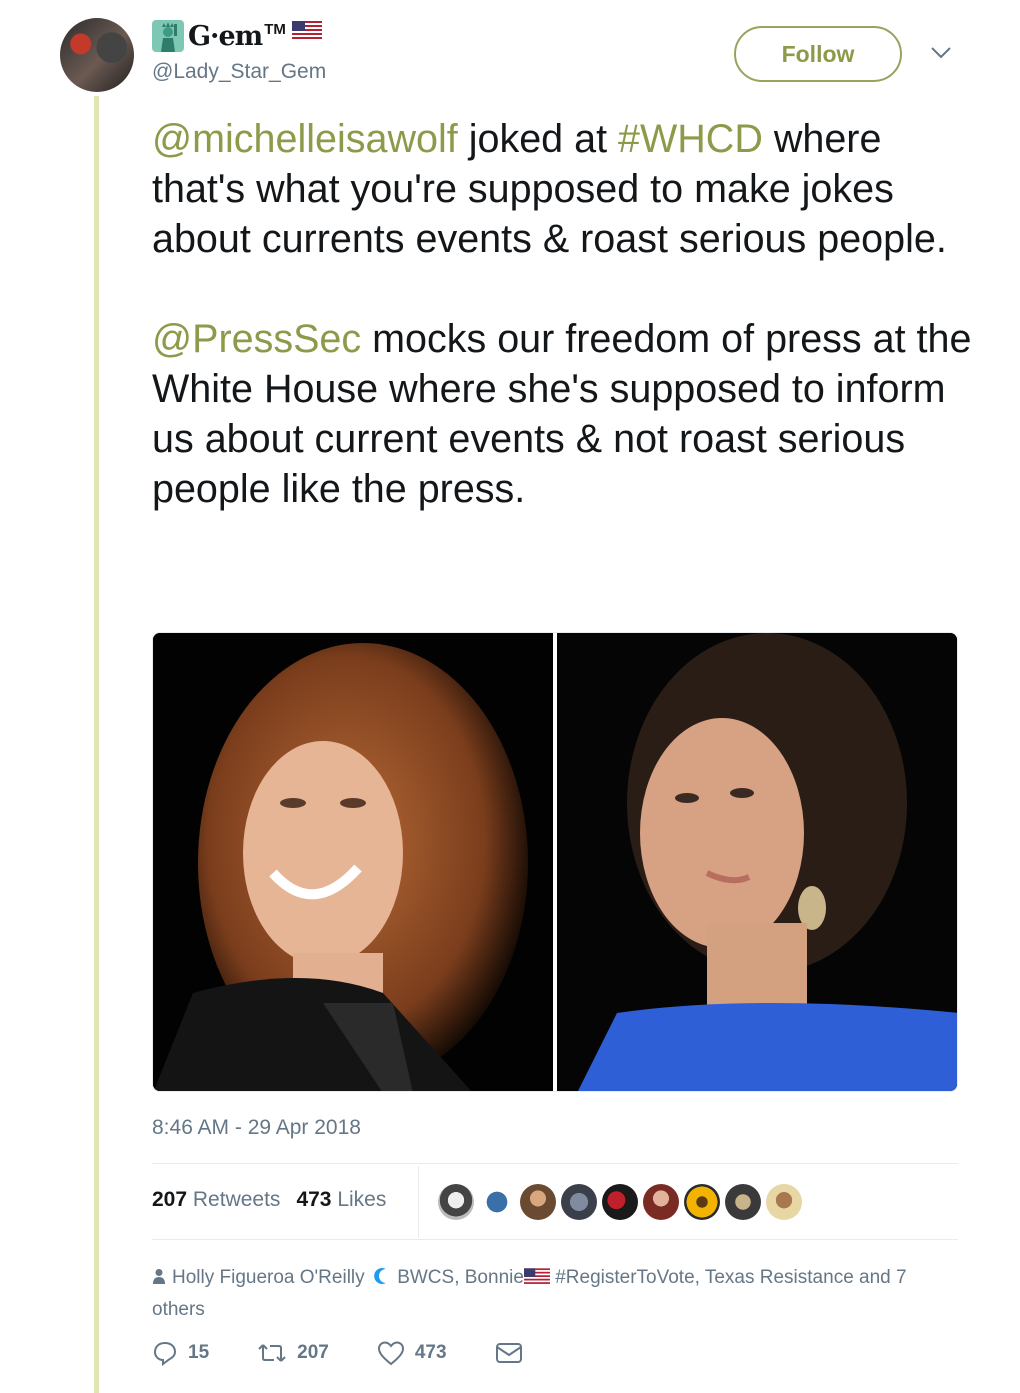 This screenshot has width=1020, height=1393. What do you see at coordinates (225, 36) in the screenshot?
I see `display-name: G·em` at bounding box center [225, 36].